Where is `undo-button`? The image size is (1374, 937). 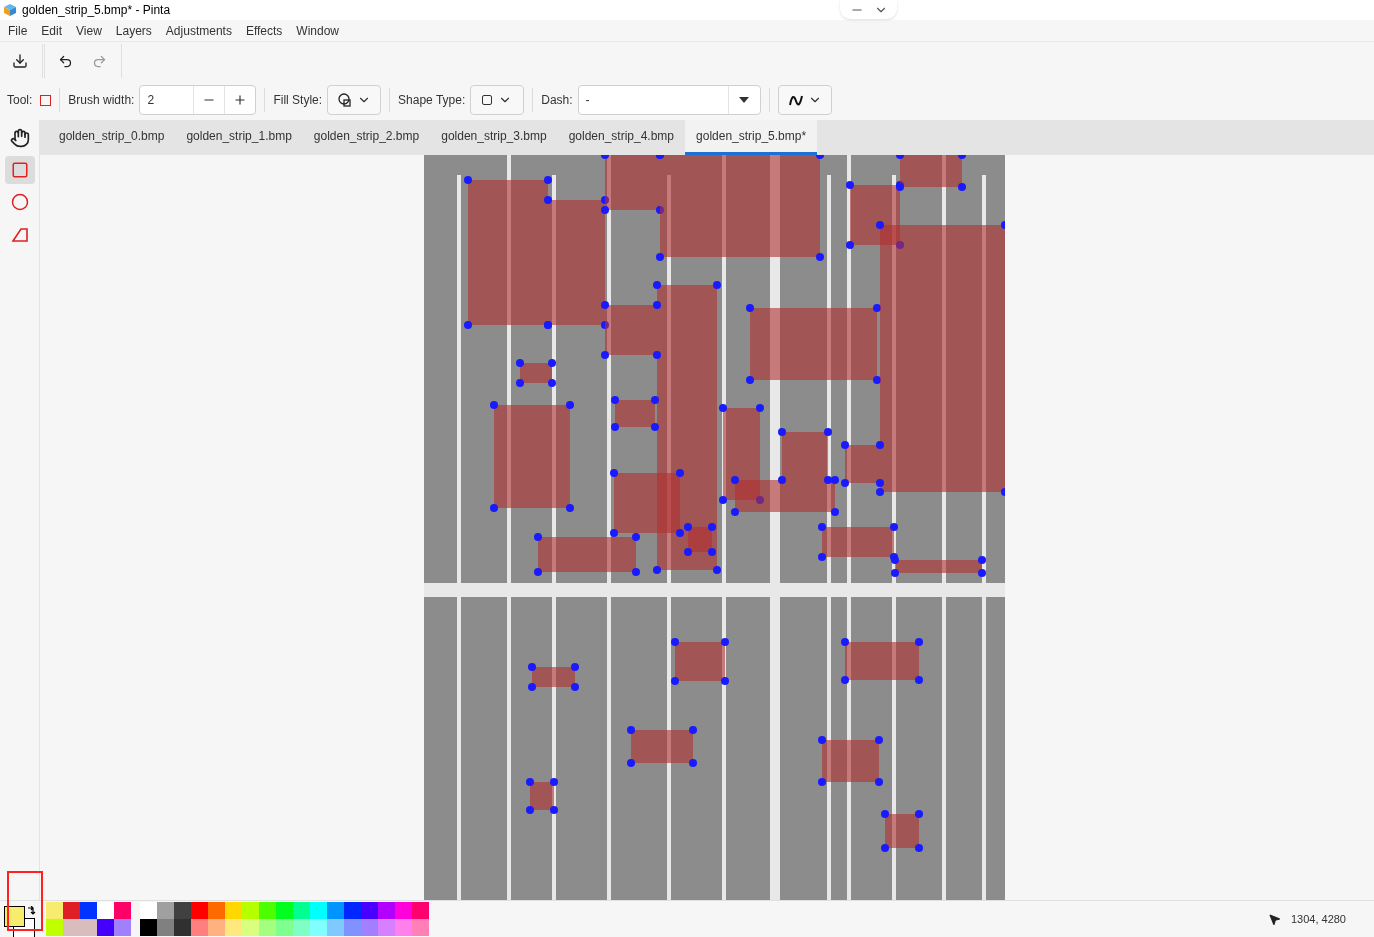
undo-button is located at coordinates (65, 61).